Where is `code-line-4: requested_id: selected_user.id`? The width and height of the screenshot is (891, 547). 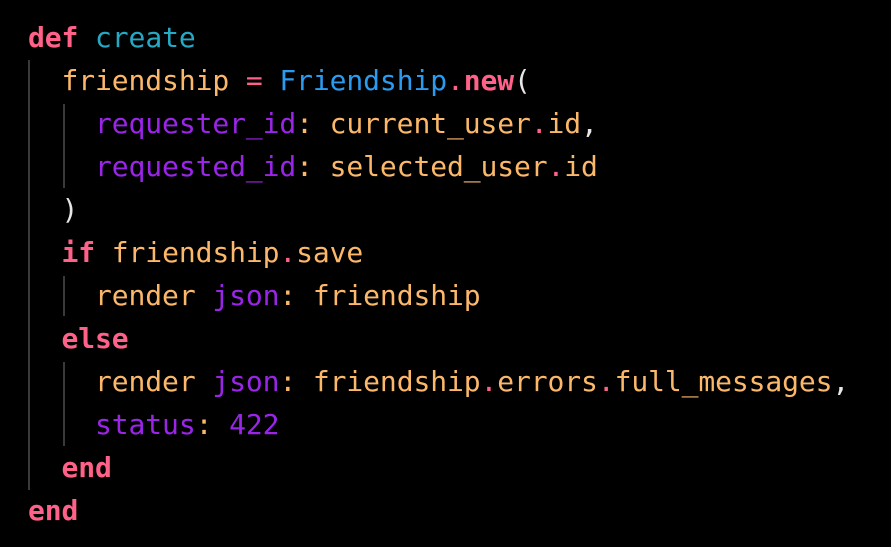 code-line-4: requested_id: selected_user.id is located at coordinates (313, 166).